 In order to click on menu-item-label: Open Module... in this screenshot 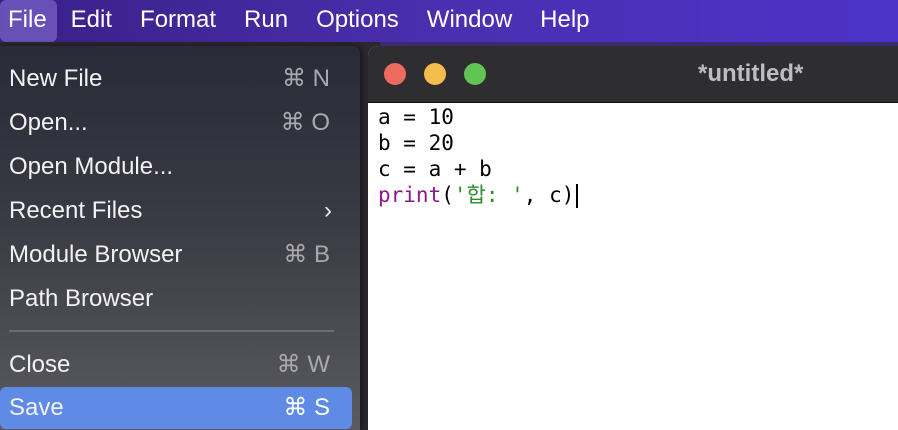, I will do `click(91, 166)`.